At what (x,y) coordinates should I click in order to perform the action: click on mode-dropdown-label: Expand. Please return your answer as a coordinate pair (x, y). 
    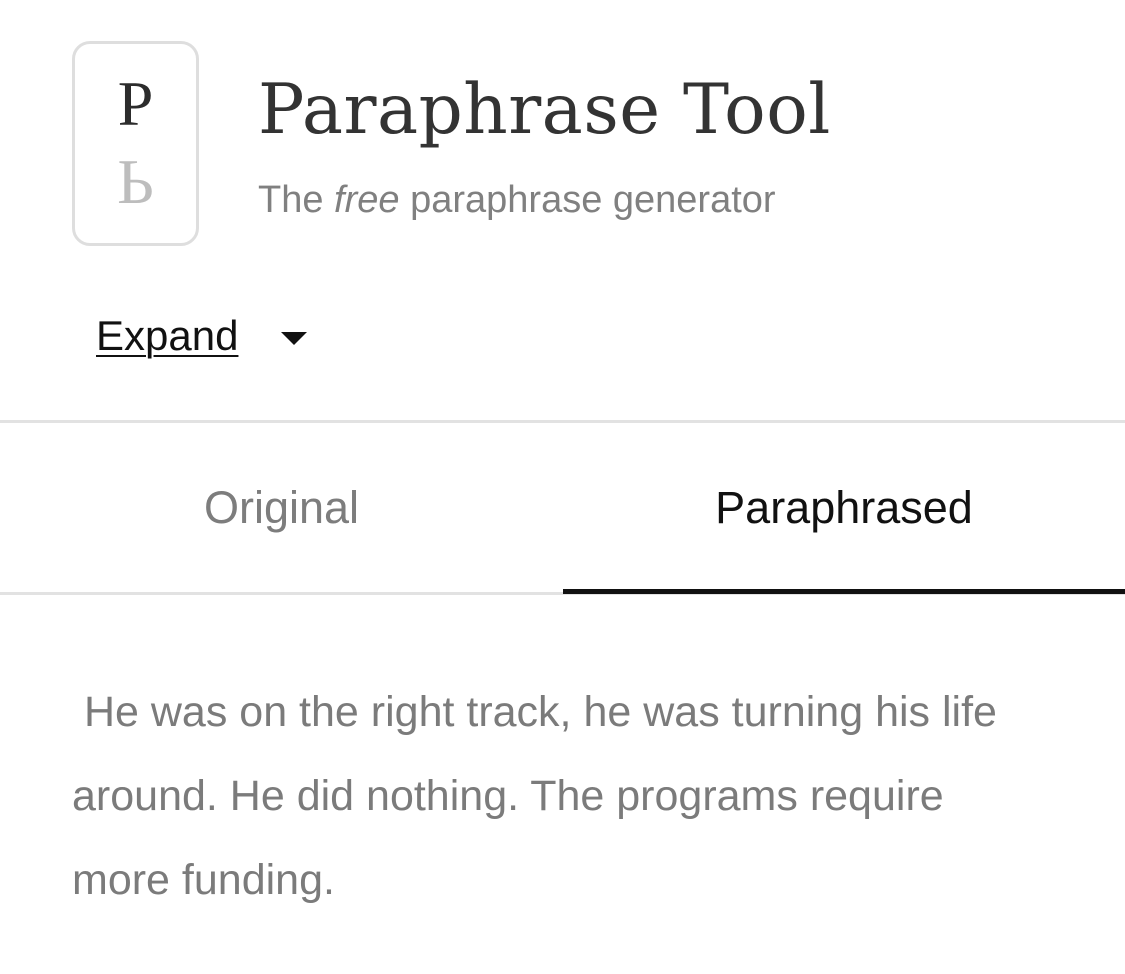
    Looking at the image, I should click on (167, 336).